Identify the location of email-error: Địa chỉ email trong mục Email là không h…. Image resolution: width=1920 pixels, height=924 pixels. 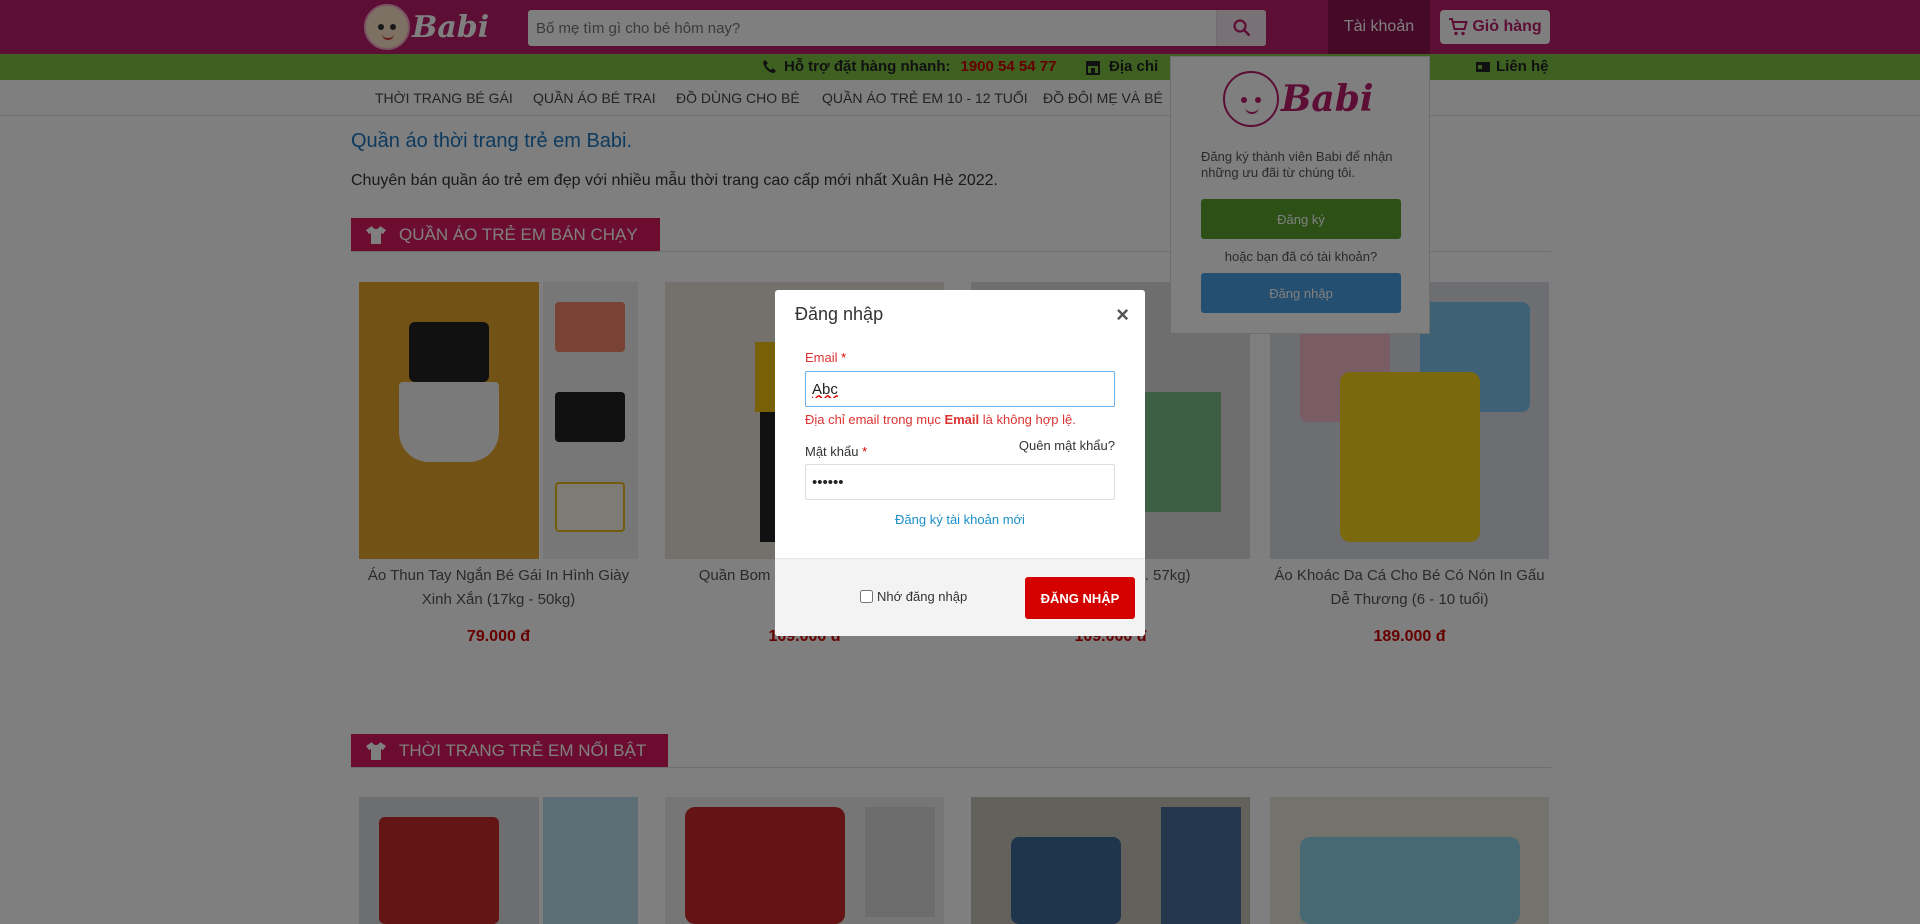
(940, 419).